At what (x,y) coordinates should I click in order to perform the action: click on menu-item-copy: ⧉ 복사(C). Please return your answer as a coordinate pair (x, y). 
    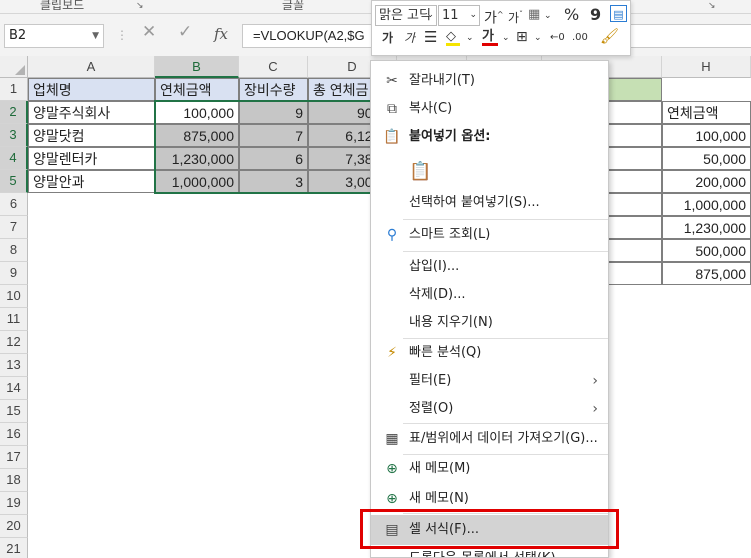
    Looking at the image, I should click on (489, 109).